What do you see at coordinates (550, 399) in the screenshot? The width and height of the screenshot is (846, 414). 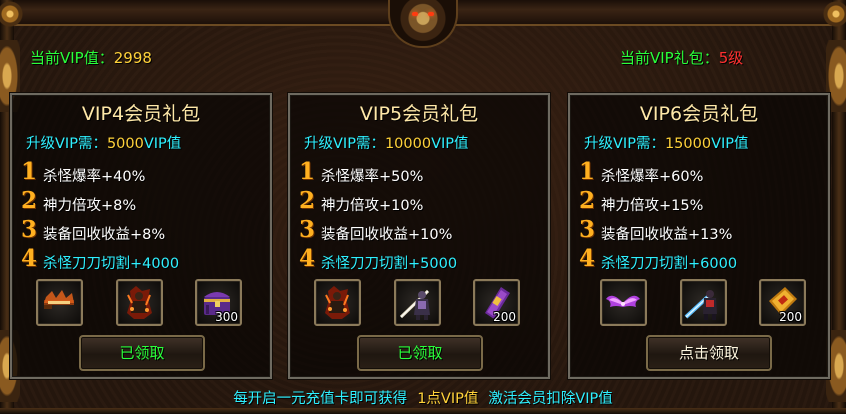 I see `footer-text-3: 激活会员扣除VIP值` at bounding box center [550, 399].